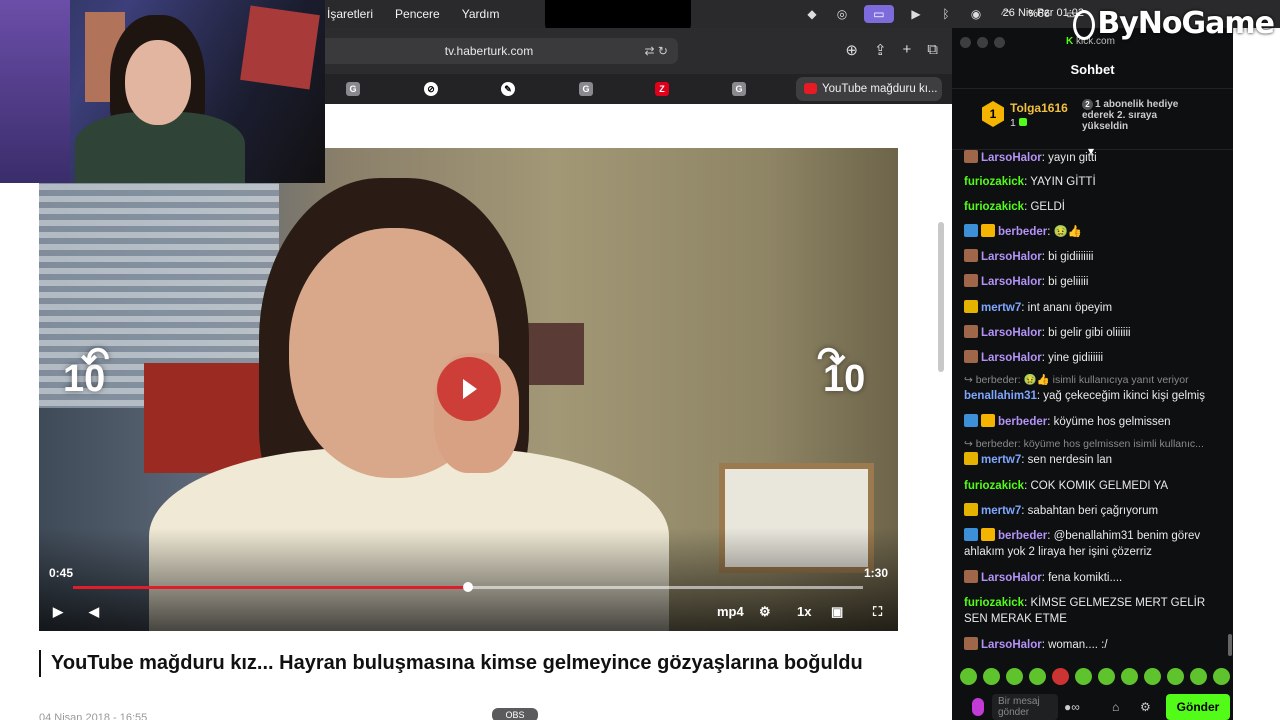 This screenshot has height=720, width=1280. I want to click on tab-google-3: G, so click(739, 89).